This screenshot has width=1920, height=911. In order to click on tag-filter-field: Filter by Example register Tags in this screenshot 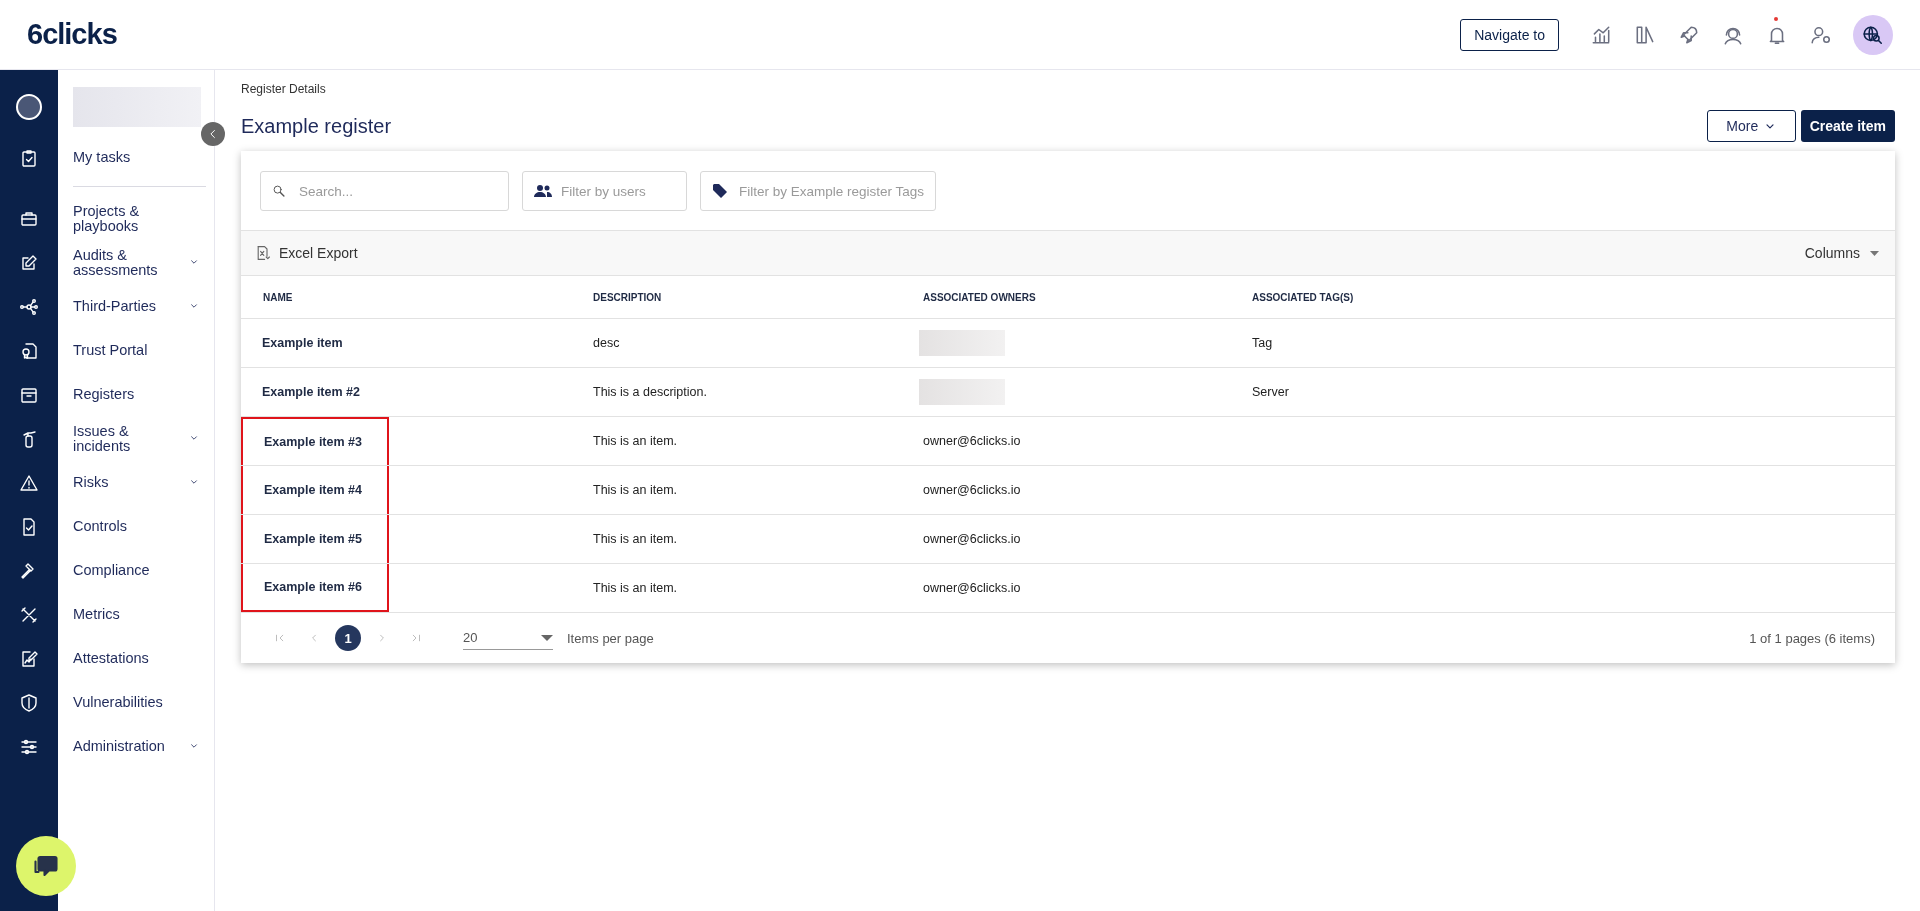, I will do `click(818, 191)`.